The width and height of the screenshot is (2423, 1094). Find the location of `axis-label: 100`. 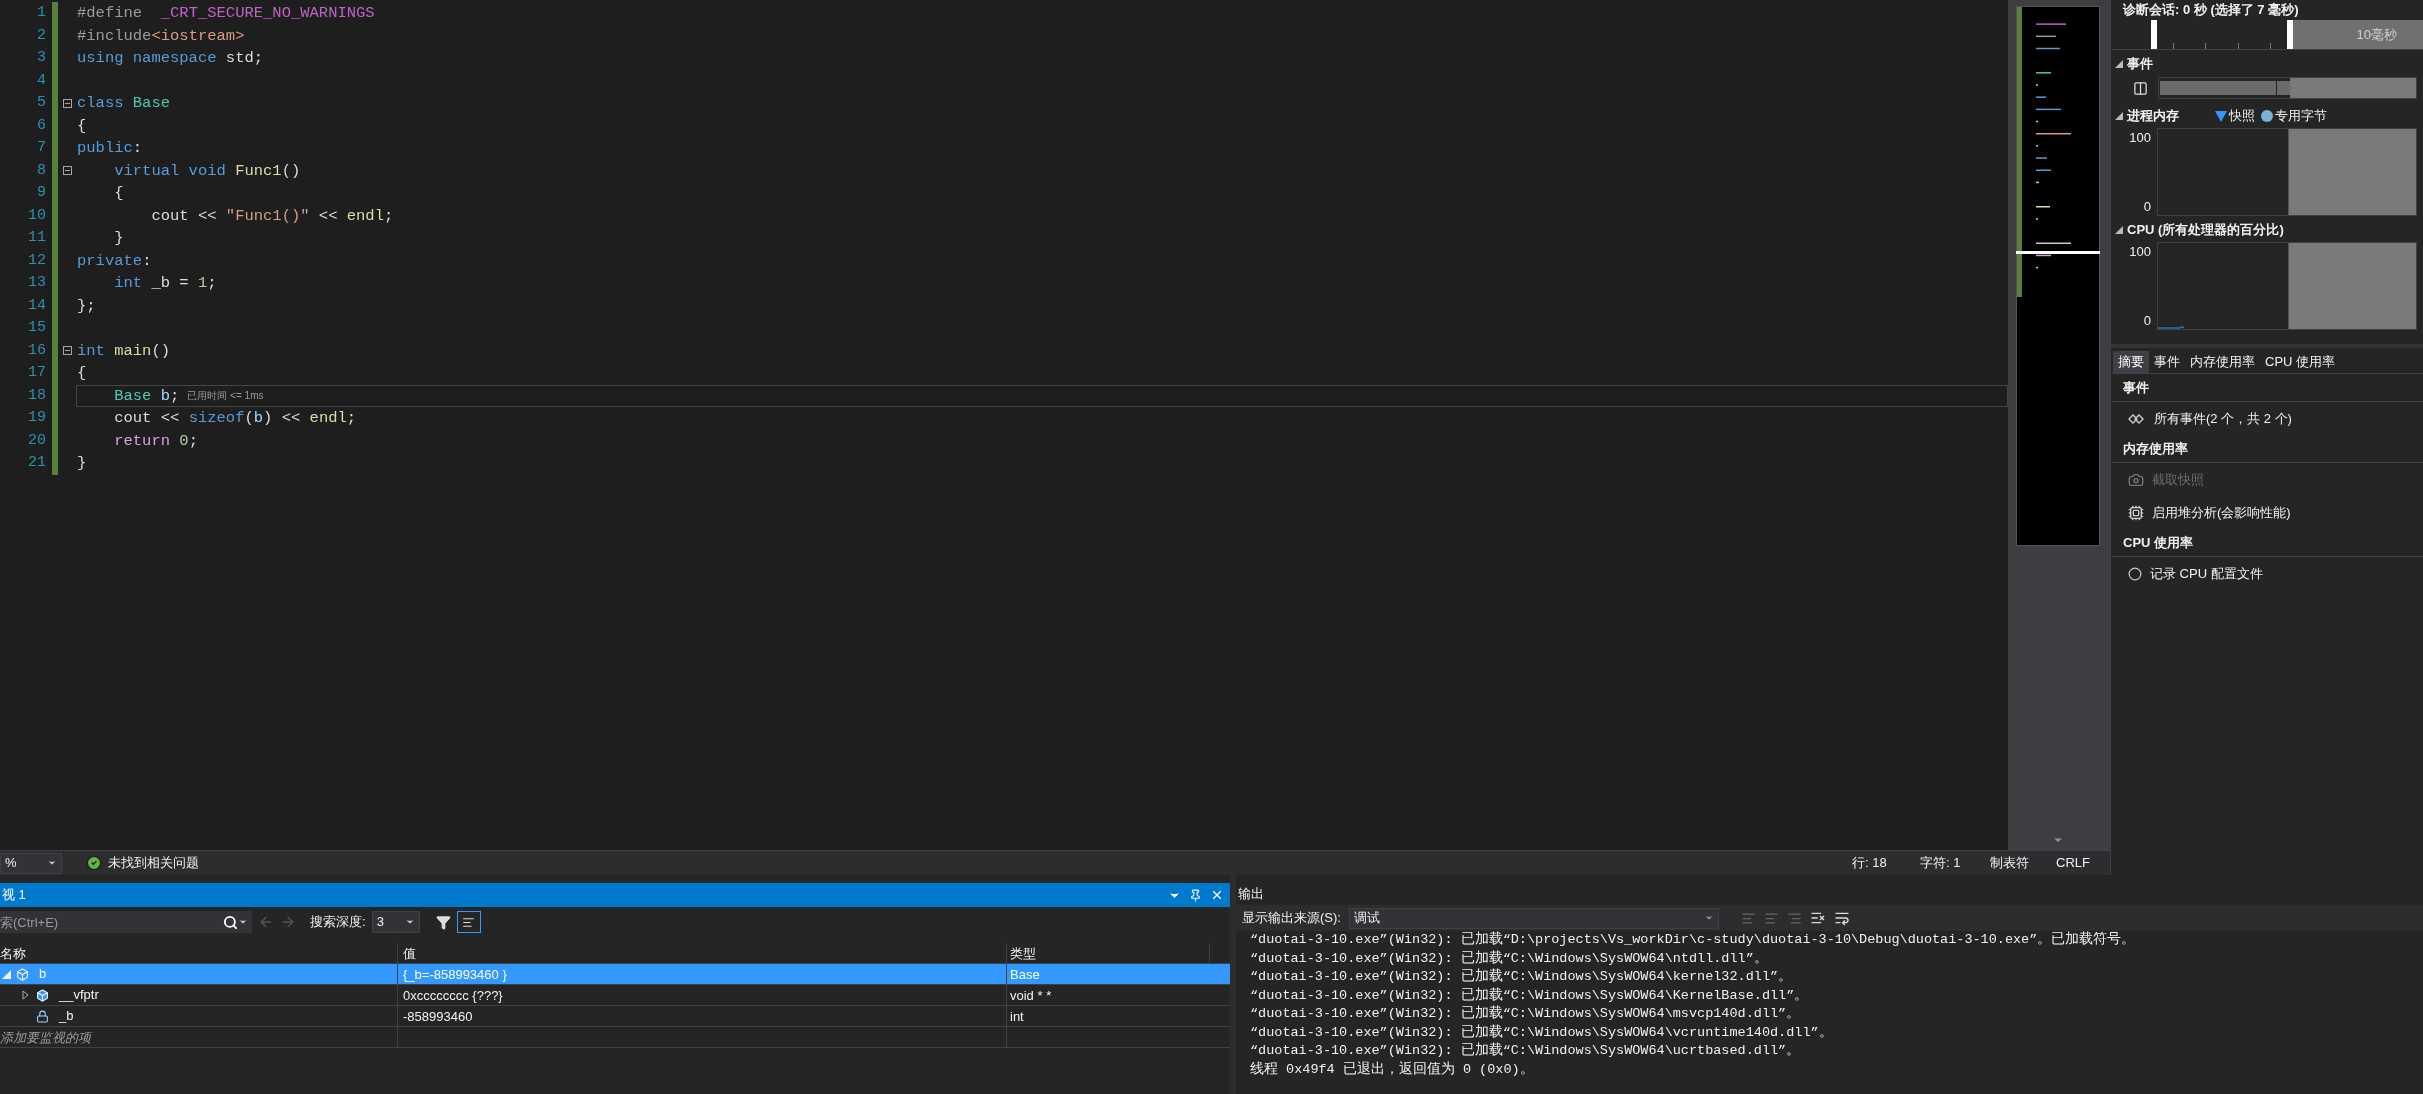

axis-label: 100 is located at coordinates (2140, 138).